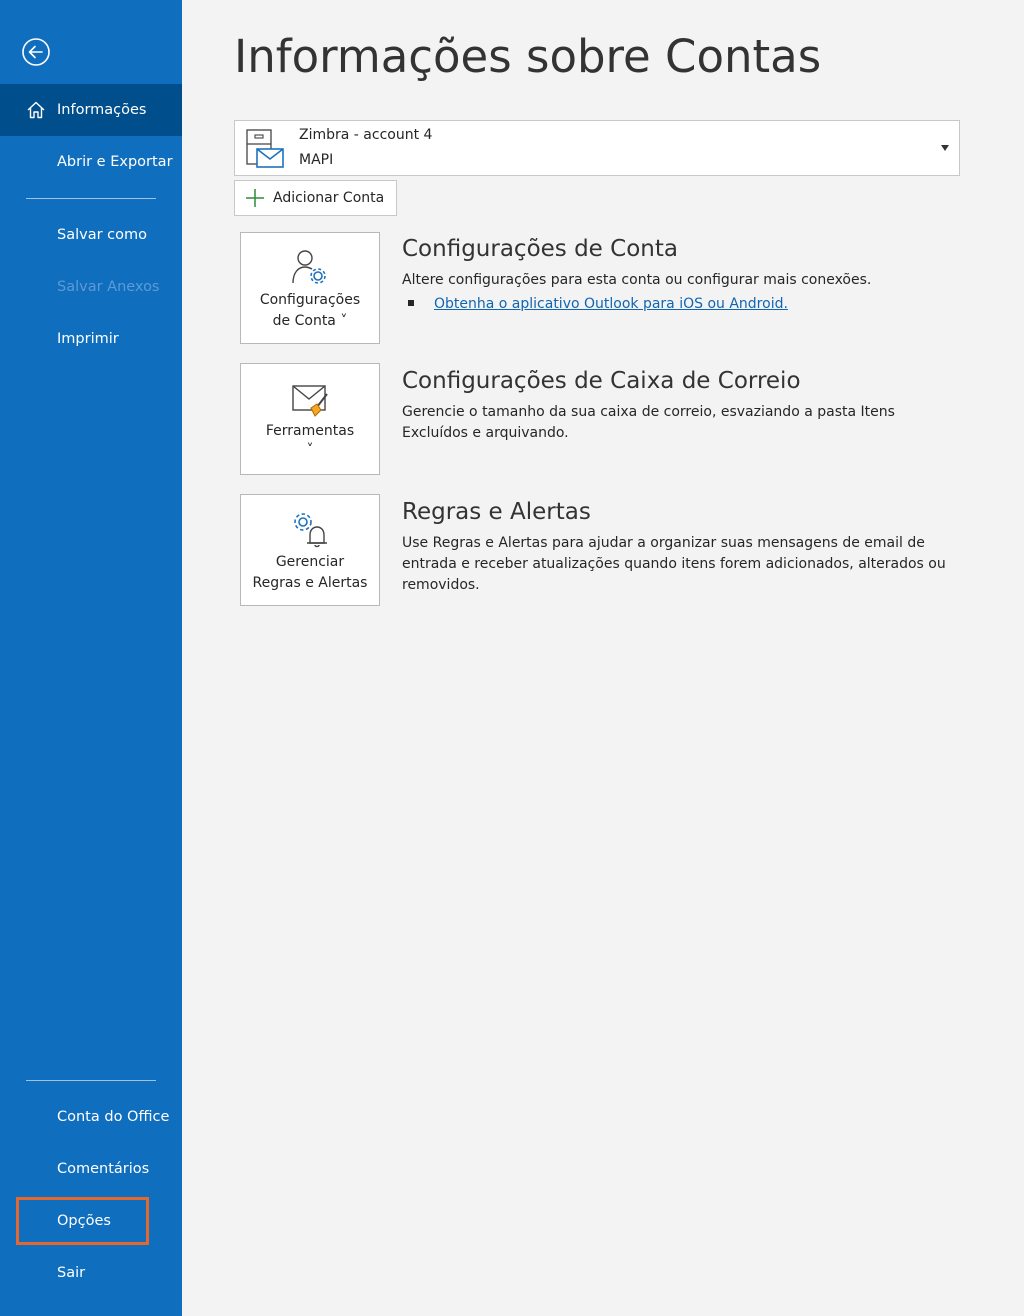  Describe the element at coordinates (102, 235) in the screenshot. I see `sidebar-item-label: Salvar como` at that location.